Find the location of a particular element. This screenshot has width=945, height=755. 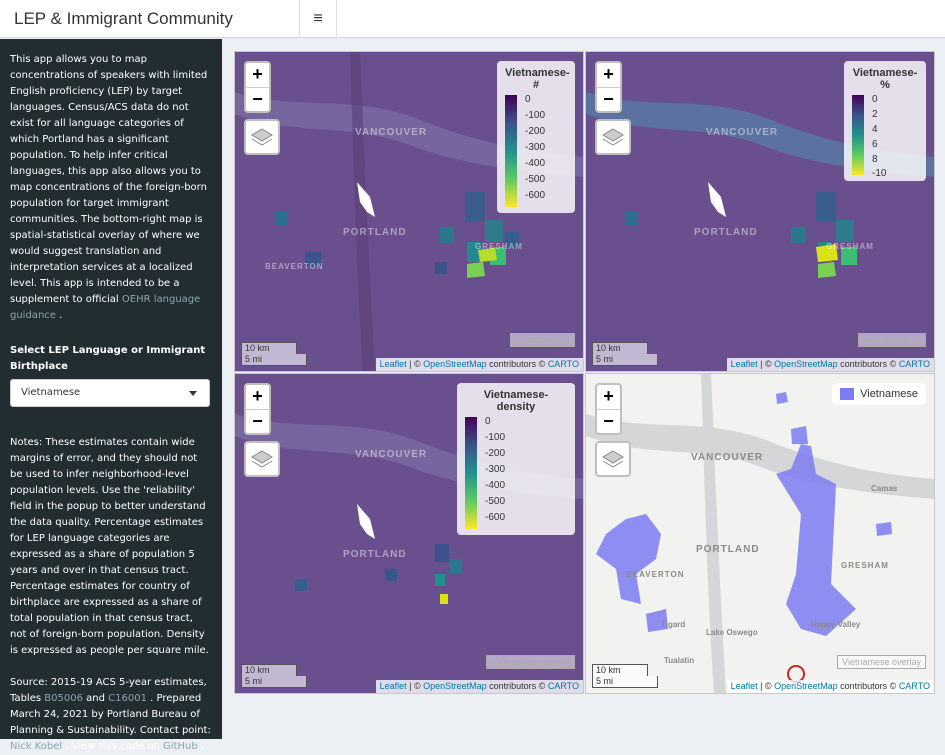

overlay-legend-label: Vietnamese is located at coordinates (889, 394).